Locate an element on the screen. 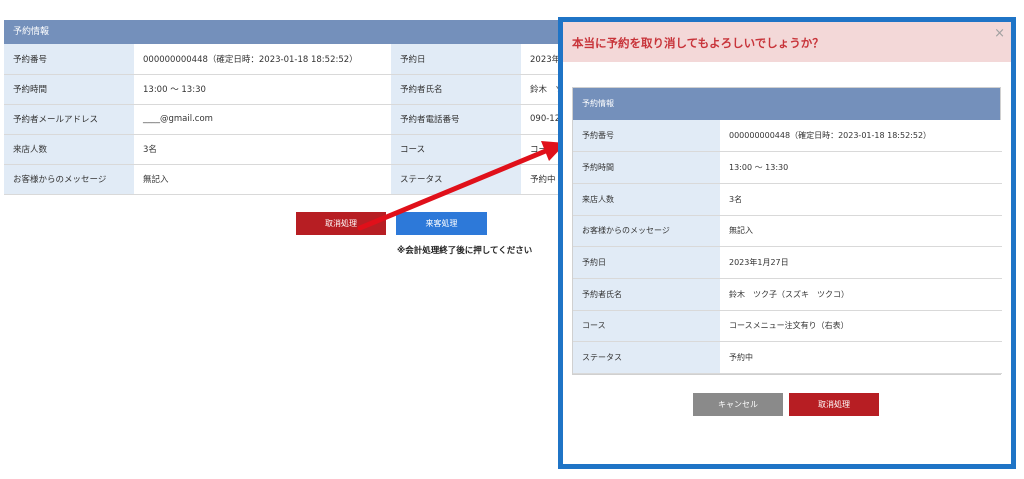  field-value: コースメニュー注文有り（右表） is located at coordinates (861, 326).